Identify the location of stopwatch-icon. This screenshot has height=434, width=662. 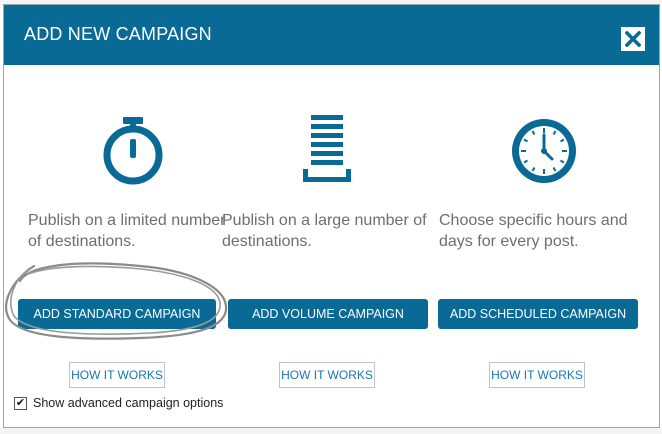
(133, 151).